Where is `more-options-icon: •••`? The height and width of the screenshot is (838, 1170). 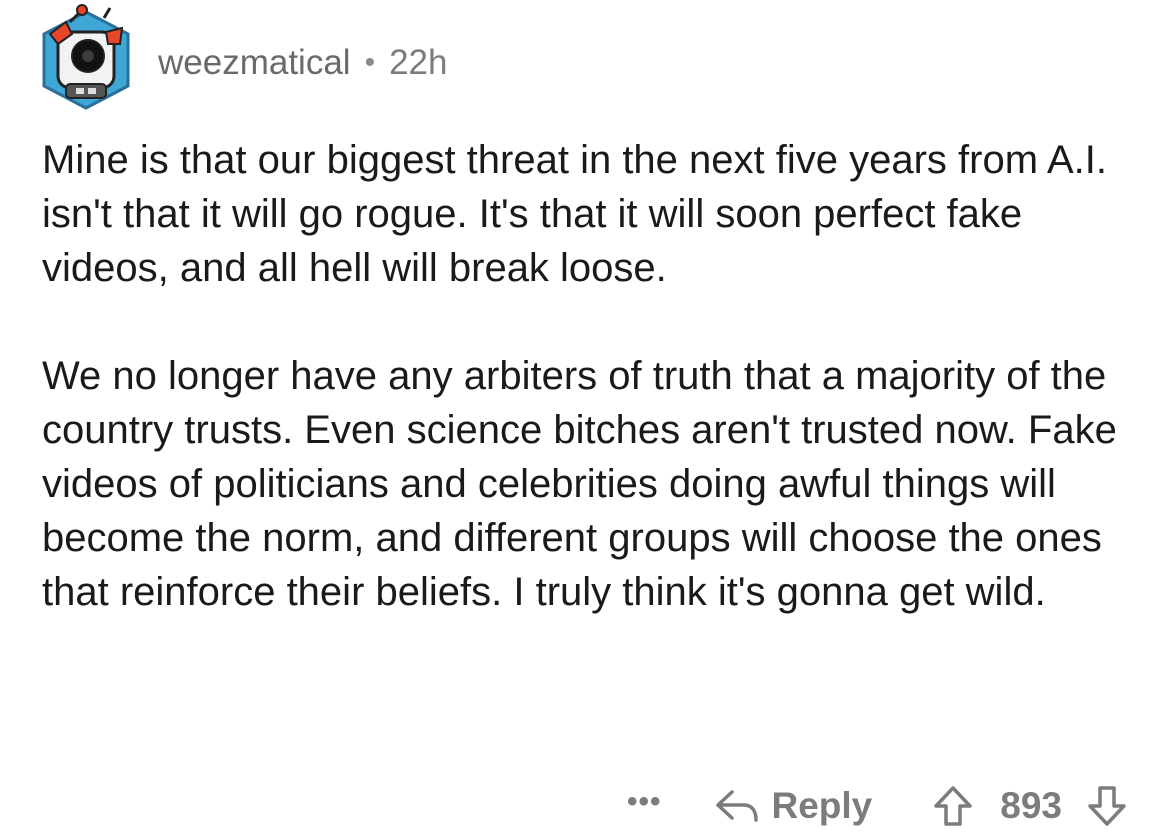 more-options-icon: ••• is located at coordinates (644, 802).